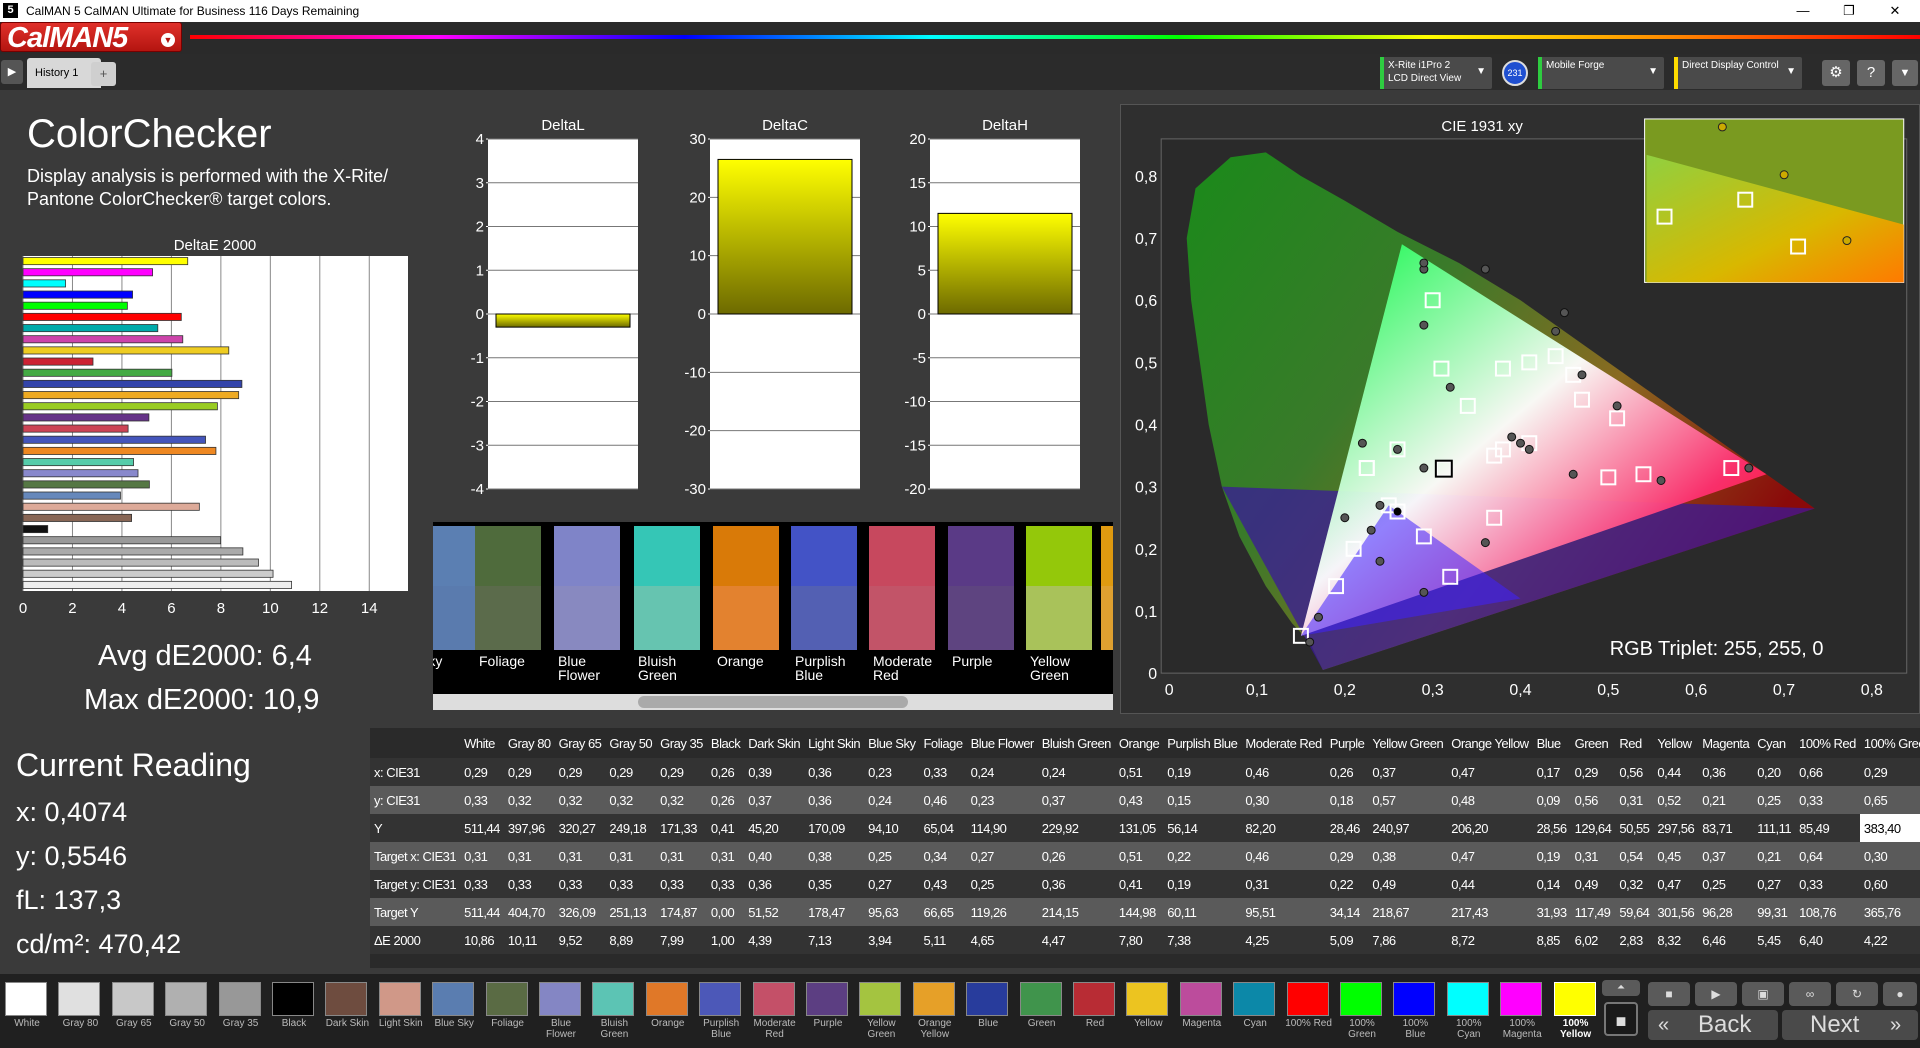 This screenshot has width=1920, height=1048. Describe the element at coordinates (1522, 1013) in the screenshot. I see `patch-button: 100% Magenta` at that location.